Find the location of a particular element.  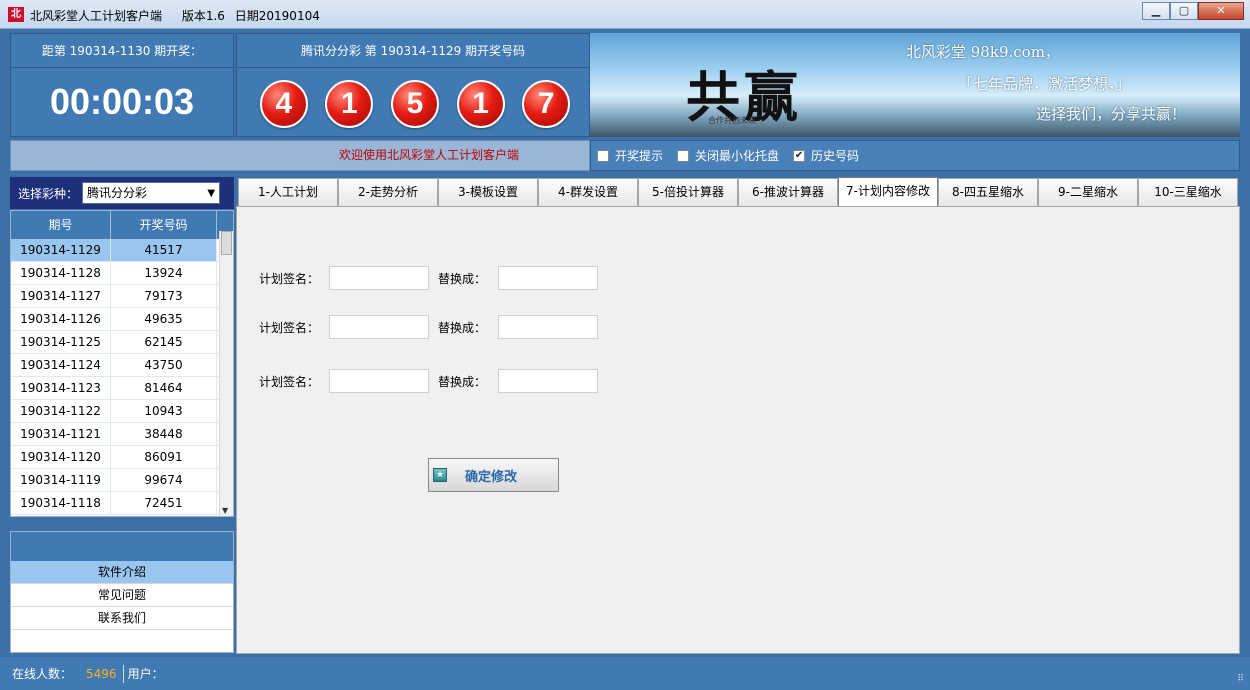

maximize-button: ▢ is located at coordinates (1184, 11).